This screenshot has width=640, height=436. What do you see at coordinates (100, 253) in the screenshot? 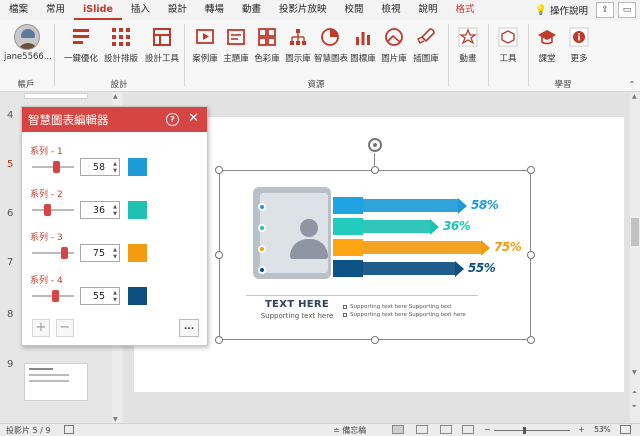
I see `series-value-input: 75 ▲ ▼` at bounding box center [100, 253].